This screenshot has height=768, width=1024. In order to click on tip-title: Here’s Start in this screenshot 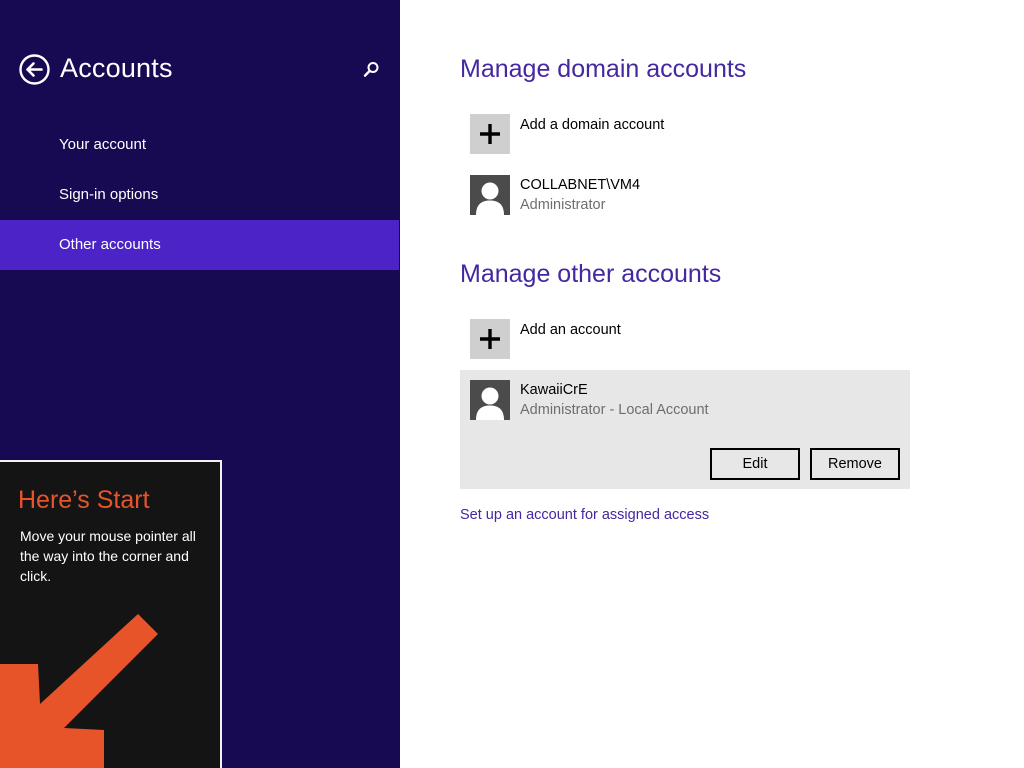, I will do `click(84, 500)`.